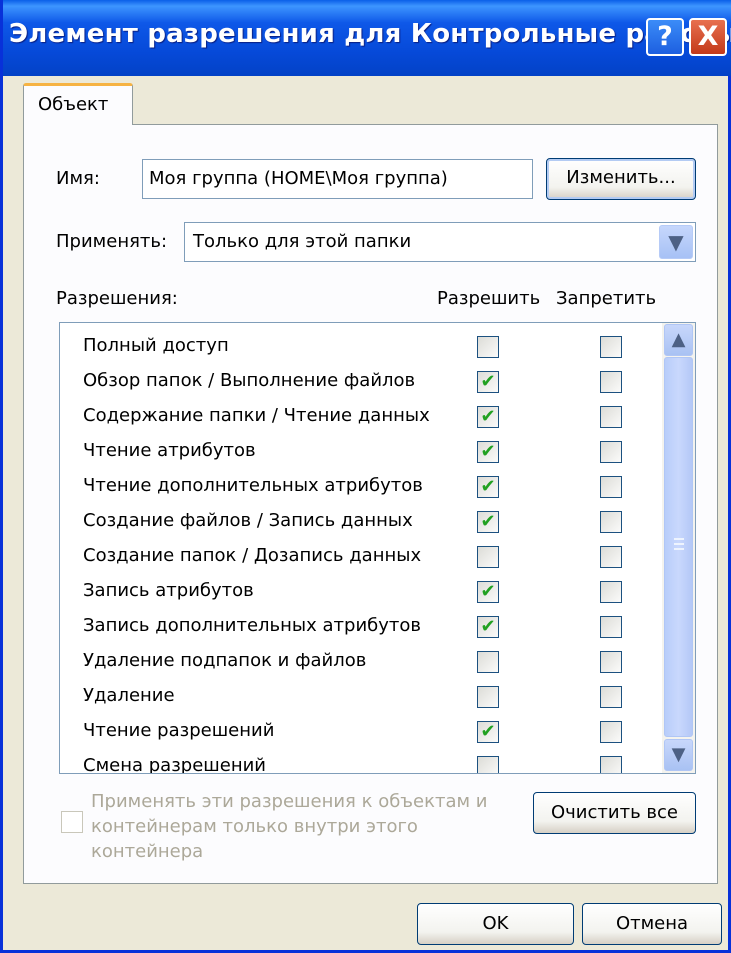  What do you see at coordinates (78, 178) in the screenshot?
I see `name-label: Имя:` at bounding box center [78, 178].